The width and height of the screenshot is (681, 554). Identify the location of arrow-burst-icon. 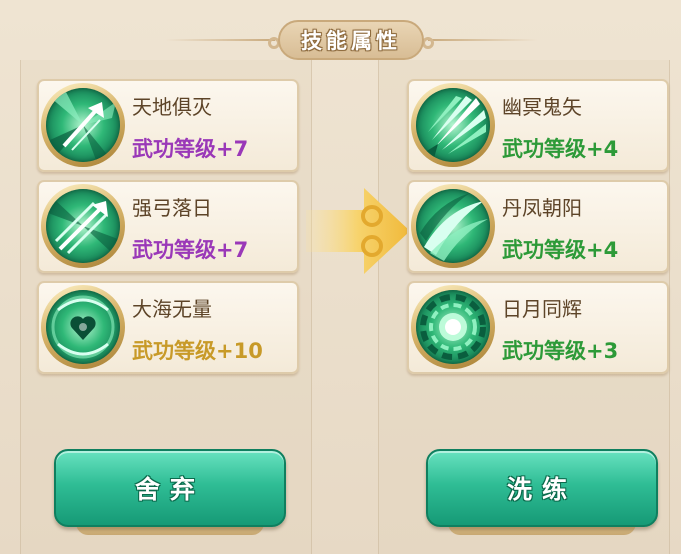
(83, 125).